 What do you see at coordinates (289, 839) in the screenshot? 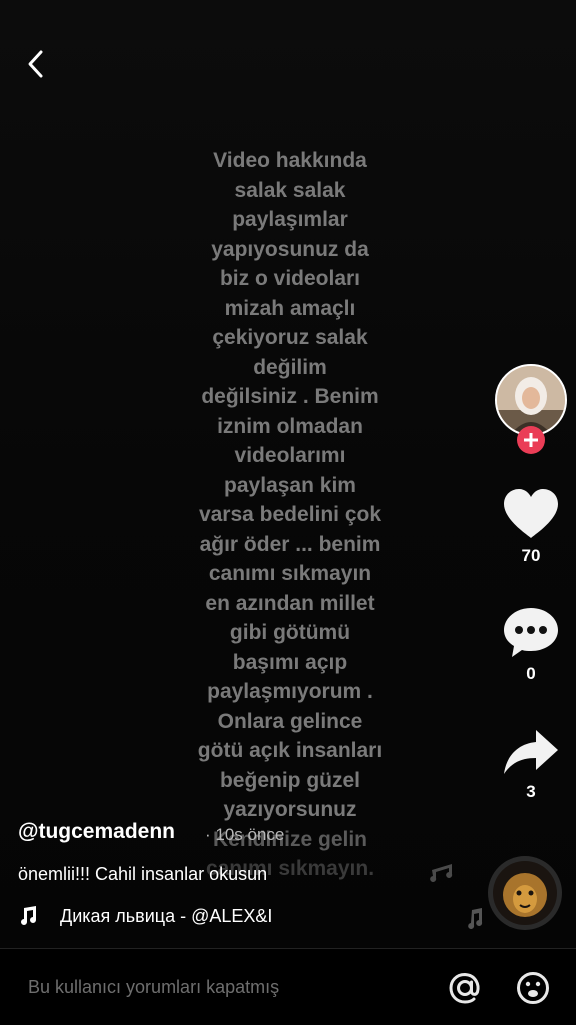
I see `overlay-line: Kendinize gelin` at bounding box center [289, 839].